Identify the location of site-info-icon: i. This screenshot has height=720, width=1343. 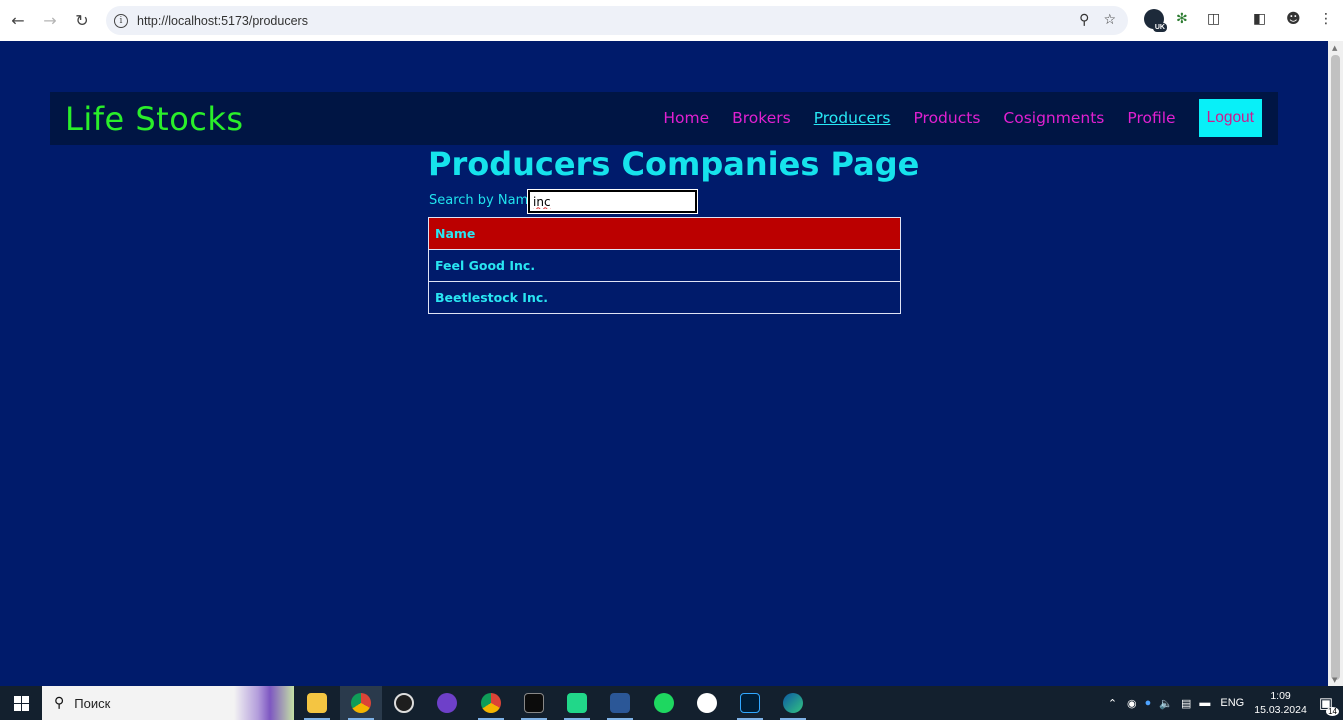
(121, 20).